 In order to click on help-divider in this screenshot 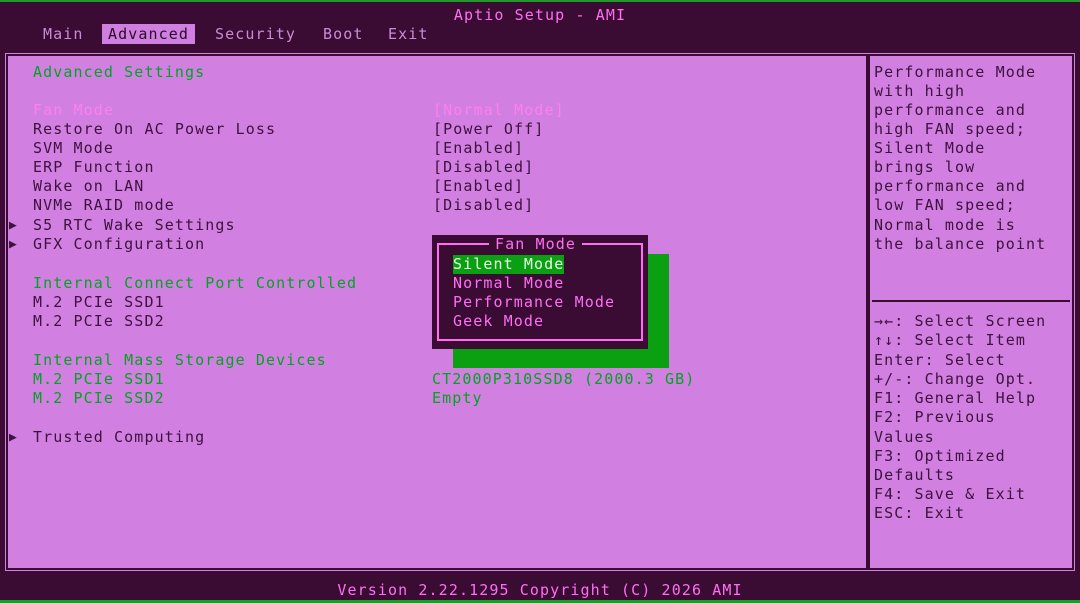, I will do `click(971, 301)`.